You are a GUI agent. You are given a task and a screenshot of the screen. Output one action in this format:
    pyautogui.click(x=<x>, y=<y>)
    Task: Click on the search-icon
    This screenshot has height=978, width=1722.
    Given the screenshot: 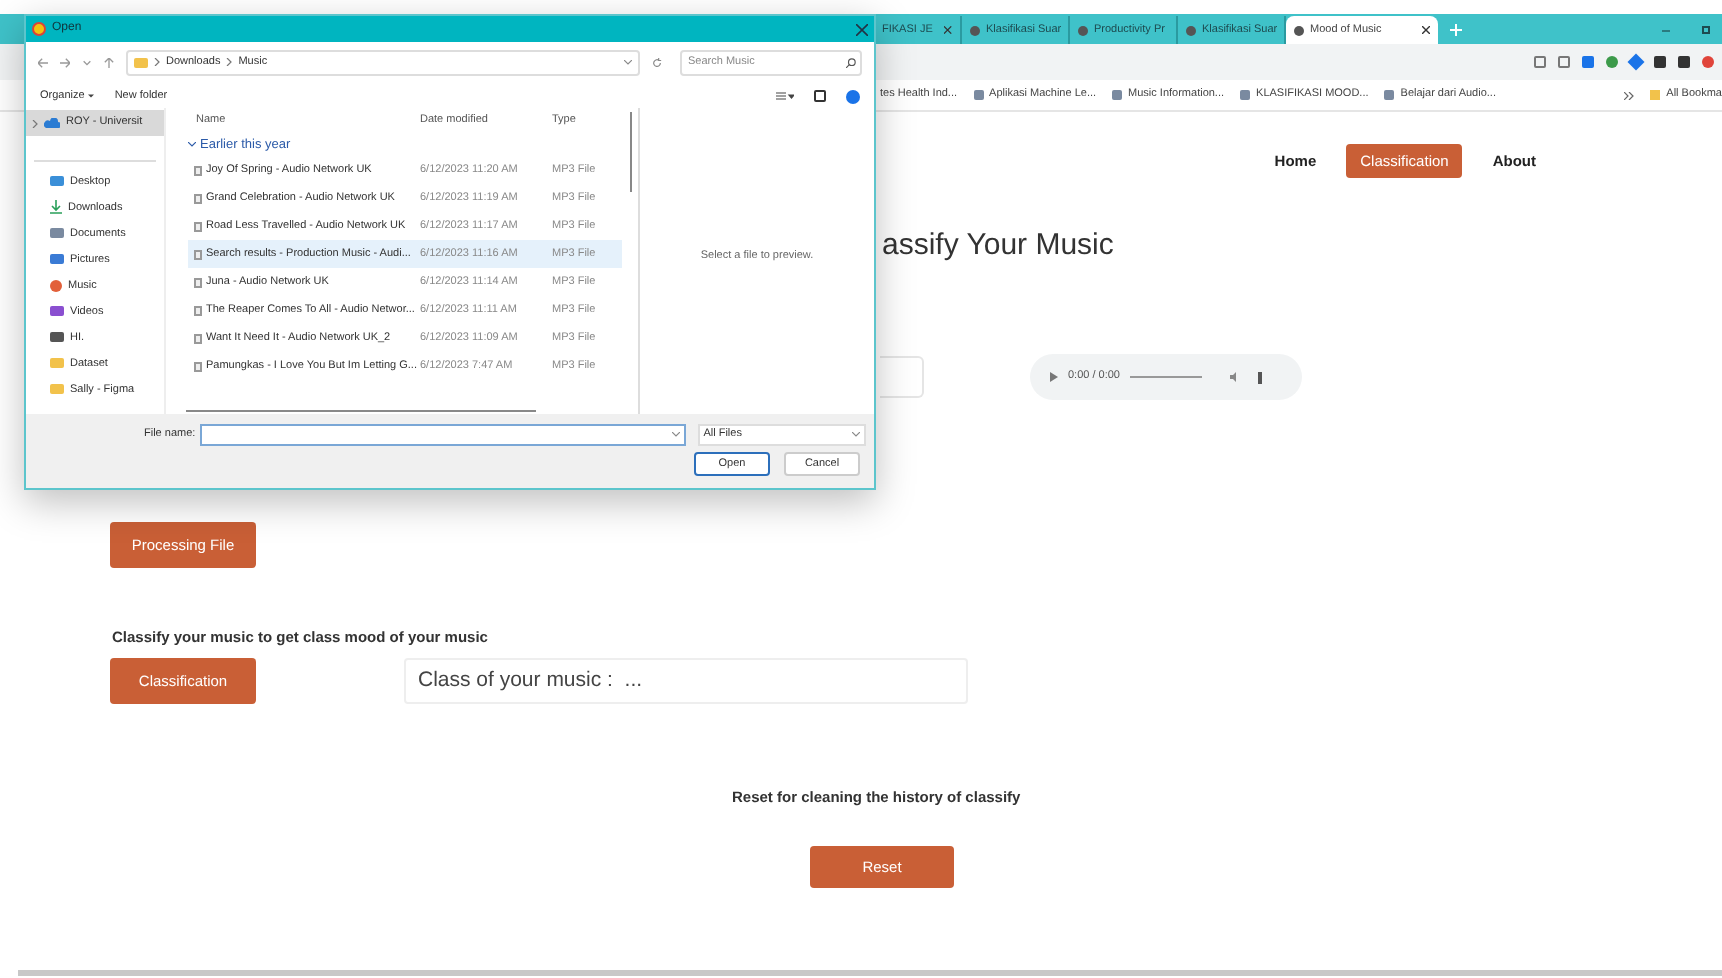 What is the action you would take?
    pyautogui.click(x=851, y=62)
    